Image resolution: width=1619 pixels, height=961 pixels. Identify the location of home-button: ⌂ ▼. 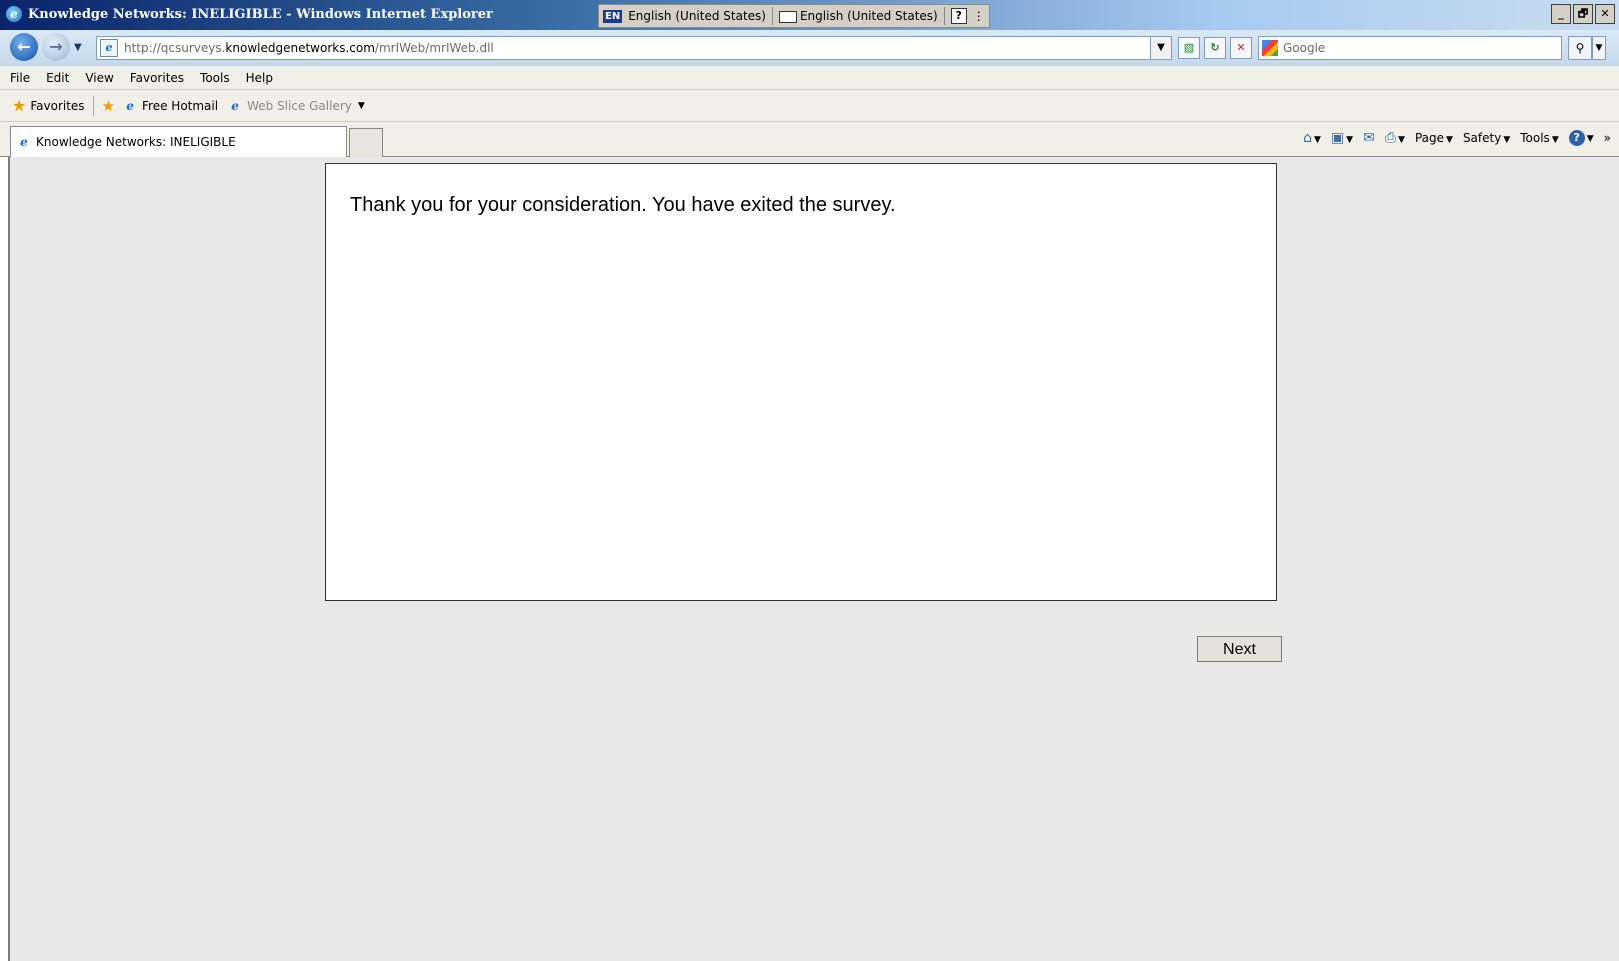
(1312, 138).